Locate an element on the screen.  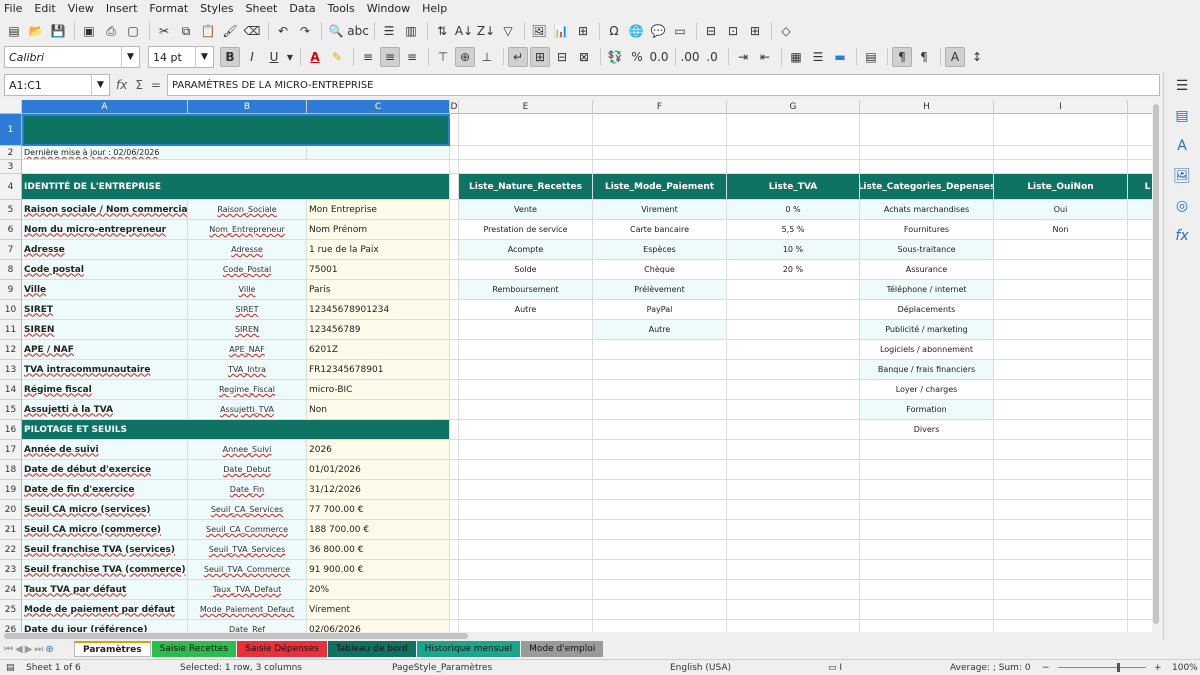
column-header-h: H is located at coordinates (927, 107).